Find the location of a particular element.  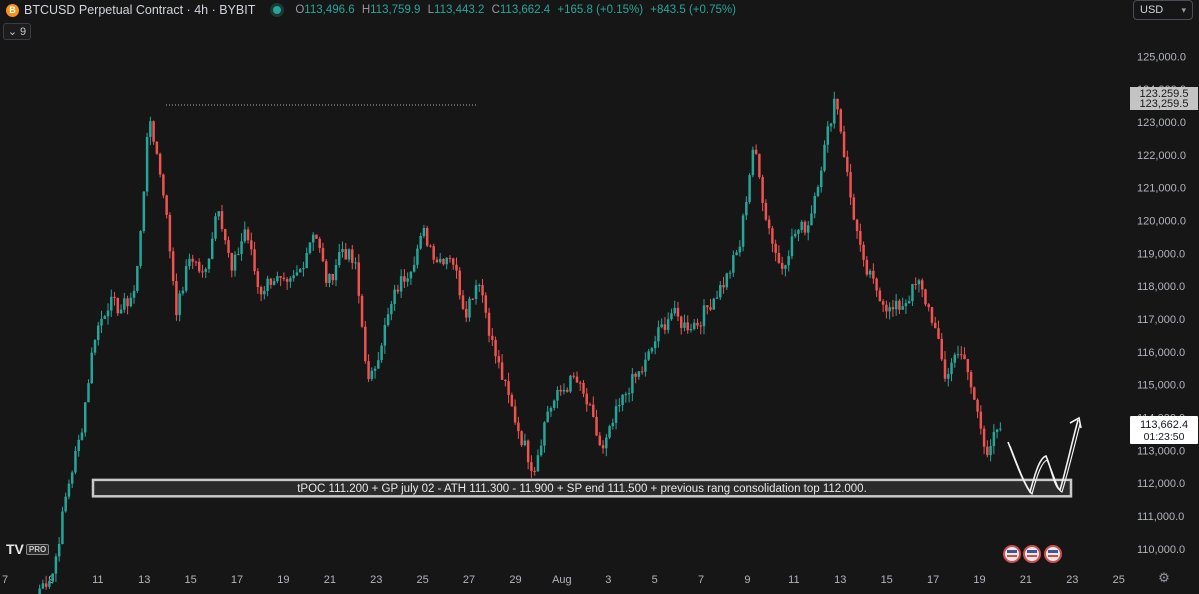

x-tick-label: 25 is located at coordinates (423, 580).